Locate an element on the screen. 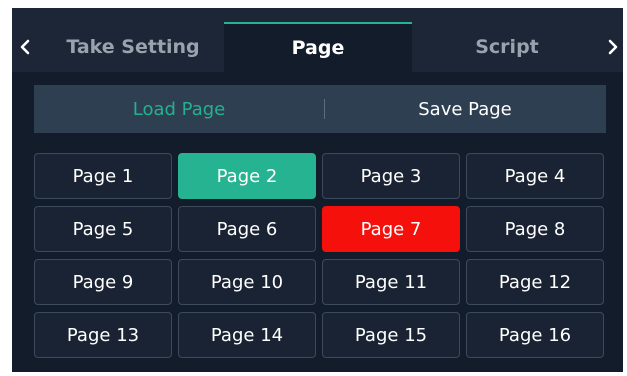 Image resolution: width=627 pixels, height=376 pixels. page-button-1: Page 1 is located at coordinates (103, 176).